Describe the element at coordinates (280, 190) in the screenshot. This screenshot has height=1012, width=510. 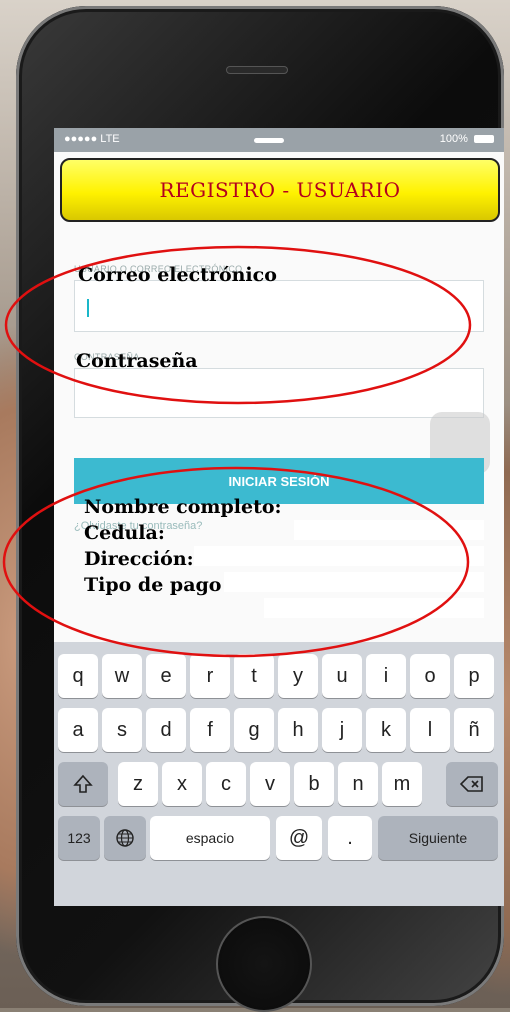
I see `registration-title-banner: REGISTRO - USUARIO` at that location.